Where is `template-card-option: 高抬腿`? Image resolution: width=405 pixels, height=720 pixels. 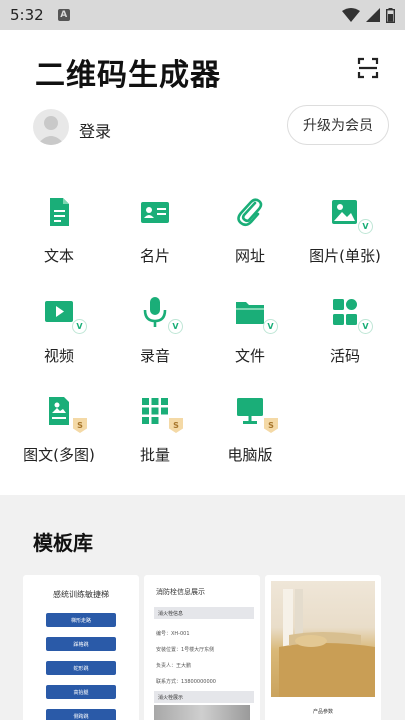
template-card-option: 高抬腿 is located at coordinates (81, 692).